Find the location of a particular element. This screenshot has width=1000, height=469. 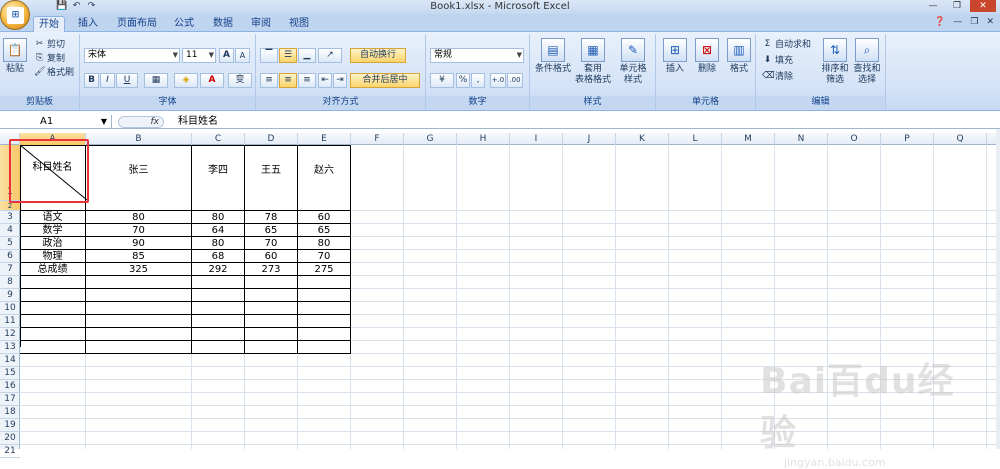

name-header-cell: 李四 is located at coordinates (218, 178).